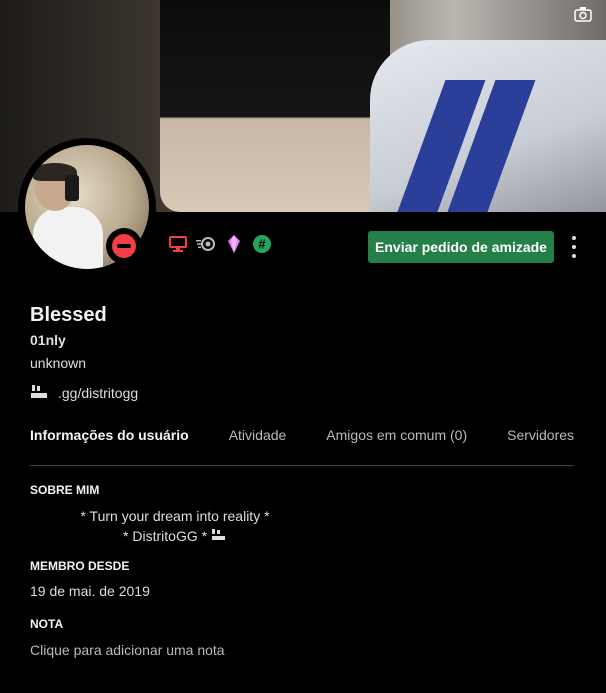  What do you see at coordinates (90, 591) in the screenshot?
I see `member-since-date: 19 de mai. de 2019` at bounding box center [90, 591].